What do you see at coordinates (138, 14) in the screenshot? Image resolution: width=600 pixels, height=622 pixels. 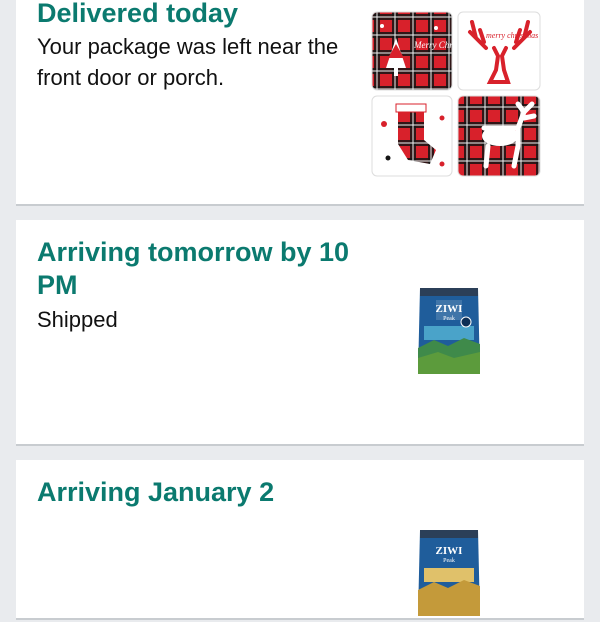 I see `shipment-status: Delivered today` at bounding box center [138, 14].